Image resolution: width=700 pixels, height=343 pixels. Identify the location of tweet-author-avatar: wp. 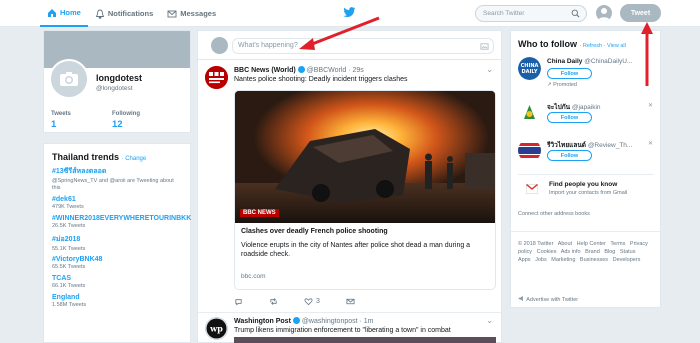
(216, 328).